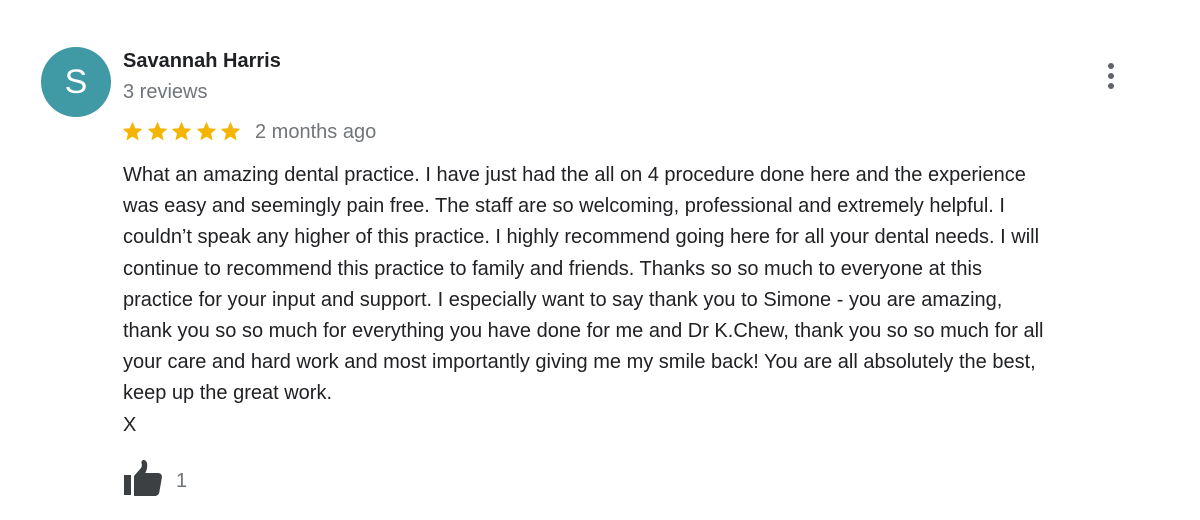  Describe the element at coordinates (182, 481) in the screenshot. I see `like-count: 1` at that location.